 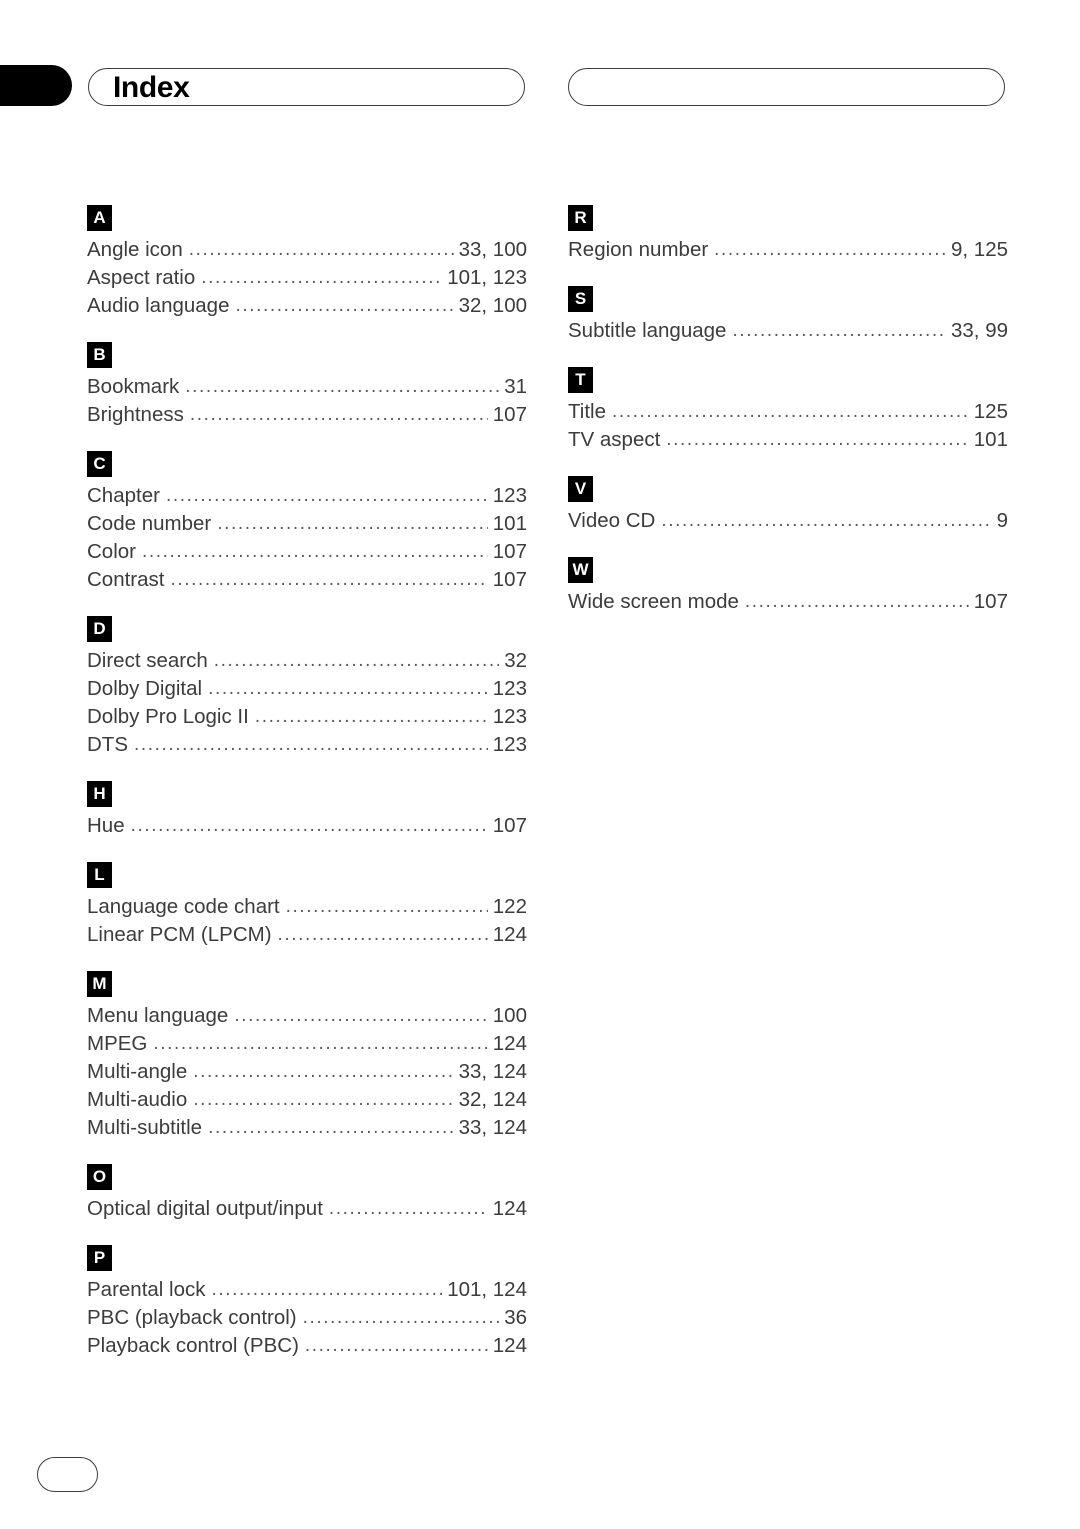 What do you see at coordinates (492, 249) in the screenshot?
I see `index-entry-page-number: 33, 100` at bounding box center [492, 249].